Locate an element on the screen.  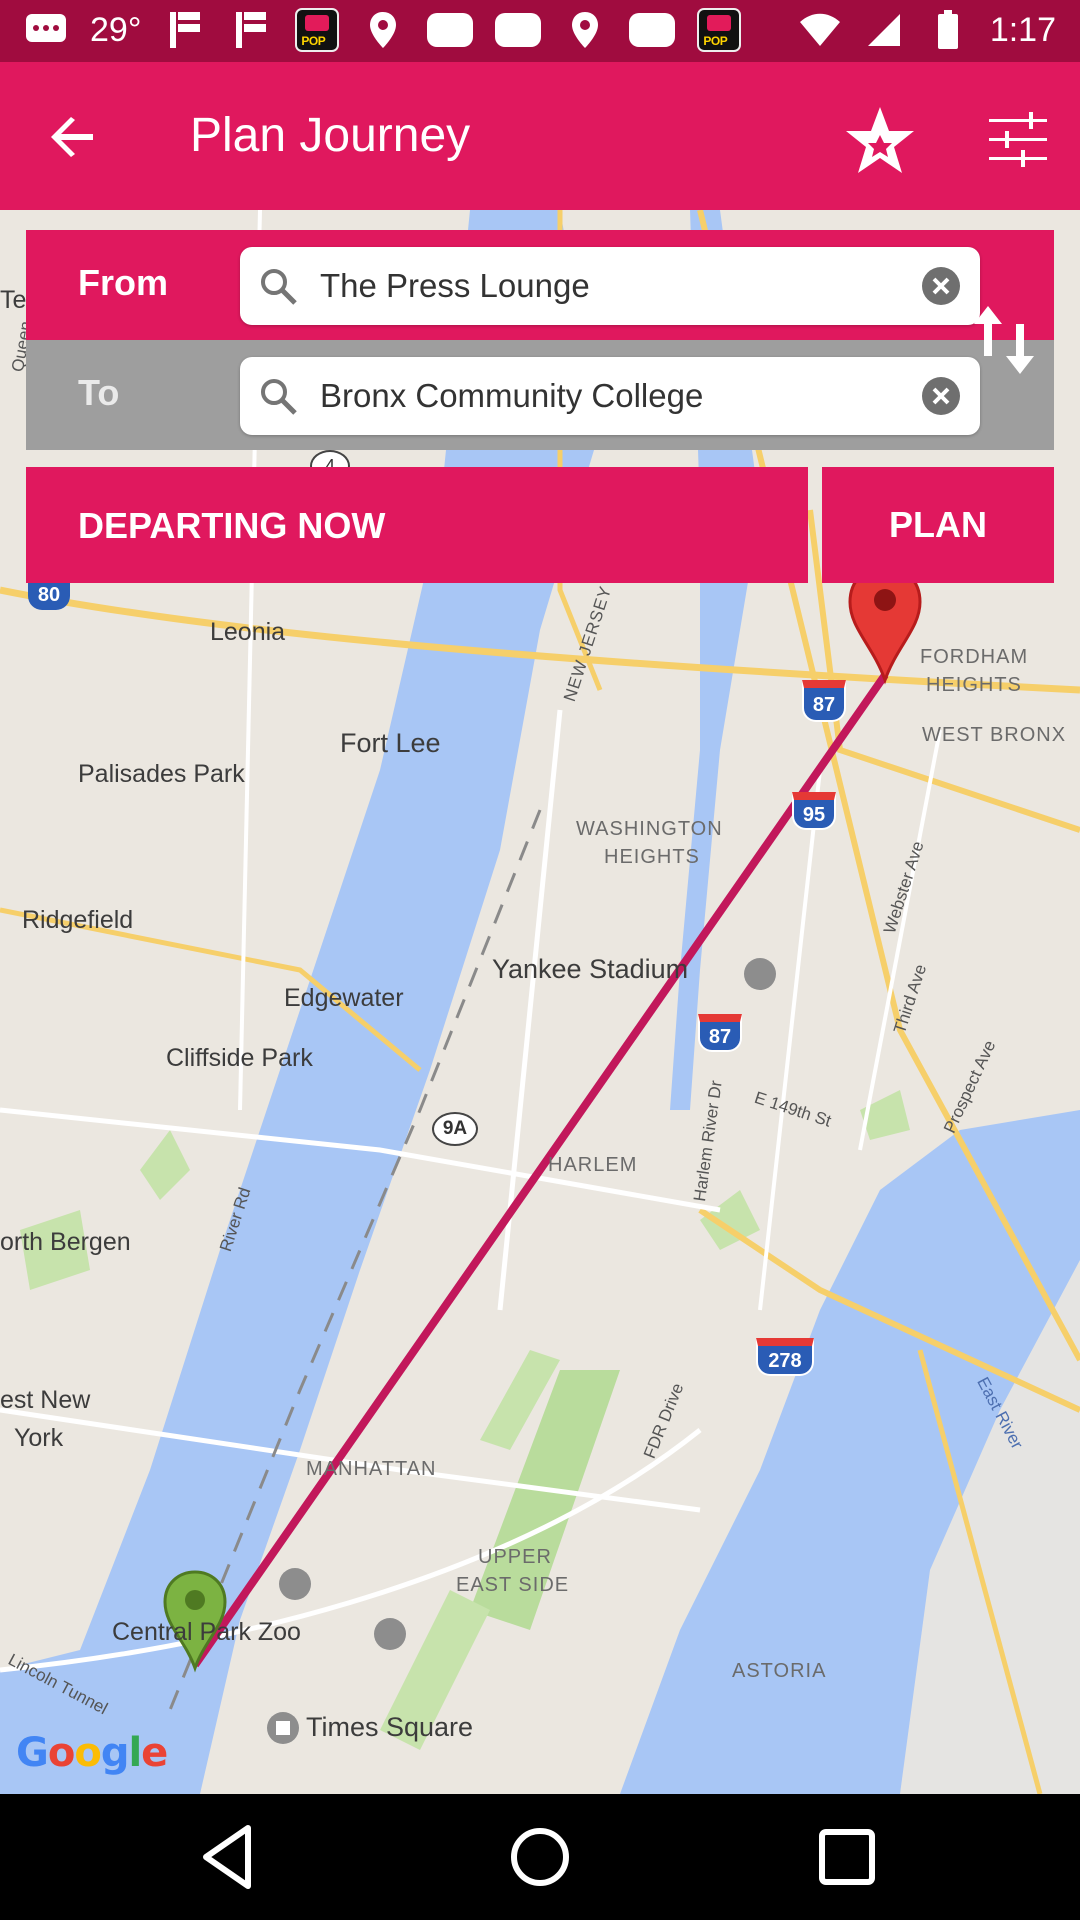
message-icon is located at coordinates (46, 30).